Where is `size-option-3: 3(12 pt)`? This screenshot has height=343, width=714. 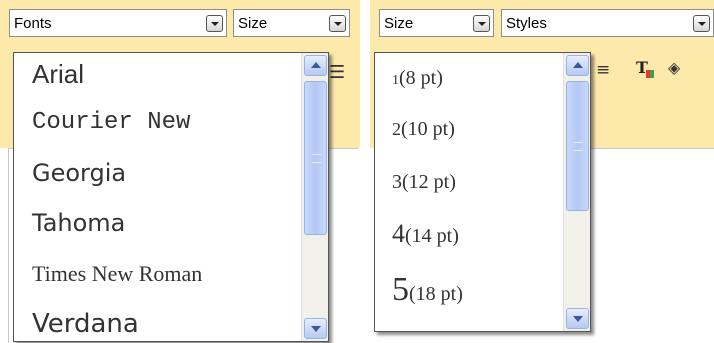
size-option-3: 3(12 pt) is located at coordinates (424, 182).